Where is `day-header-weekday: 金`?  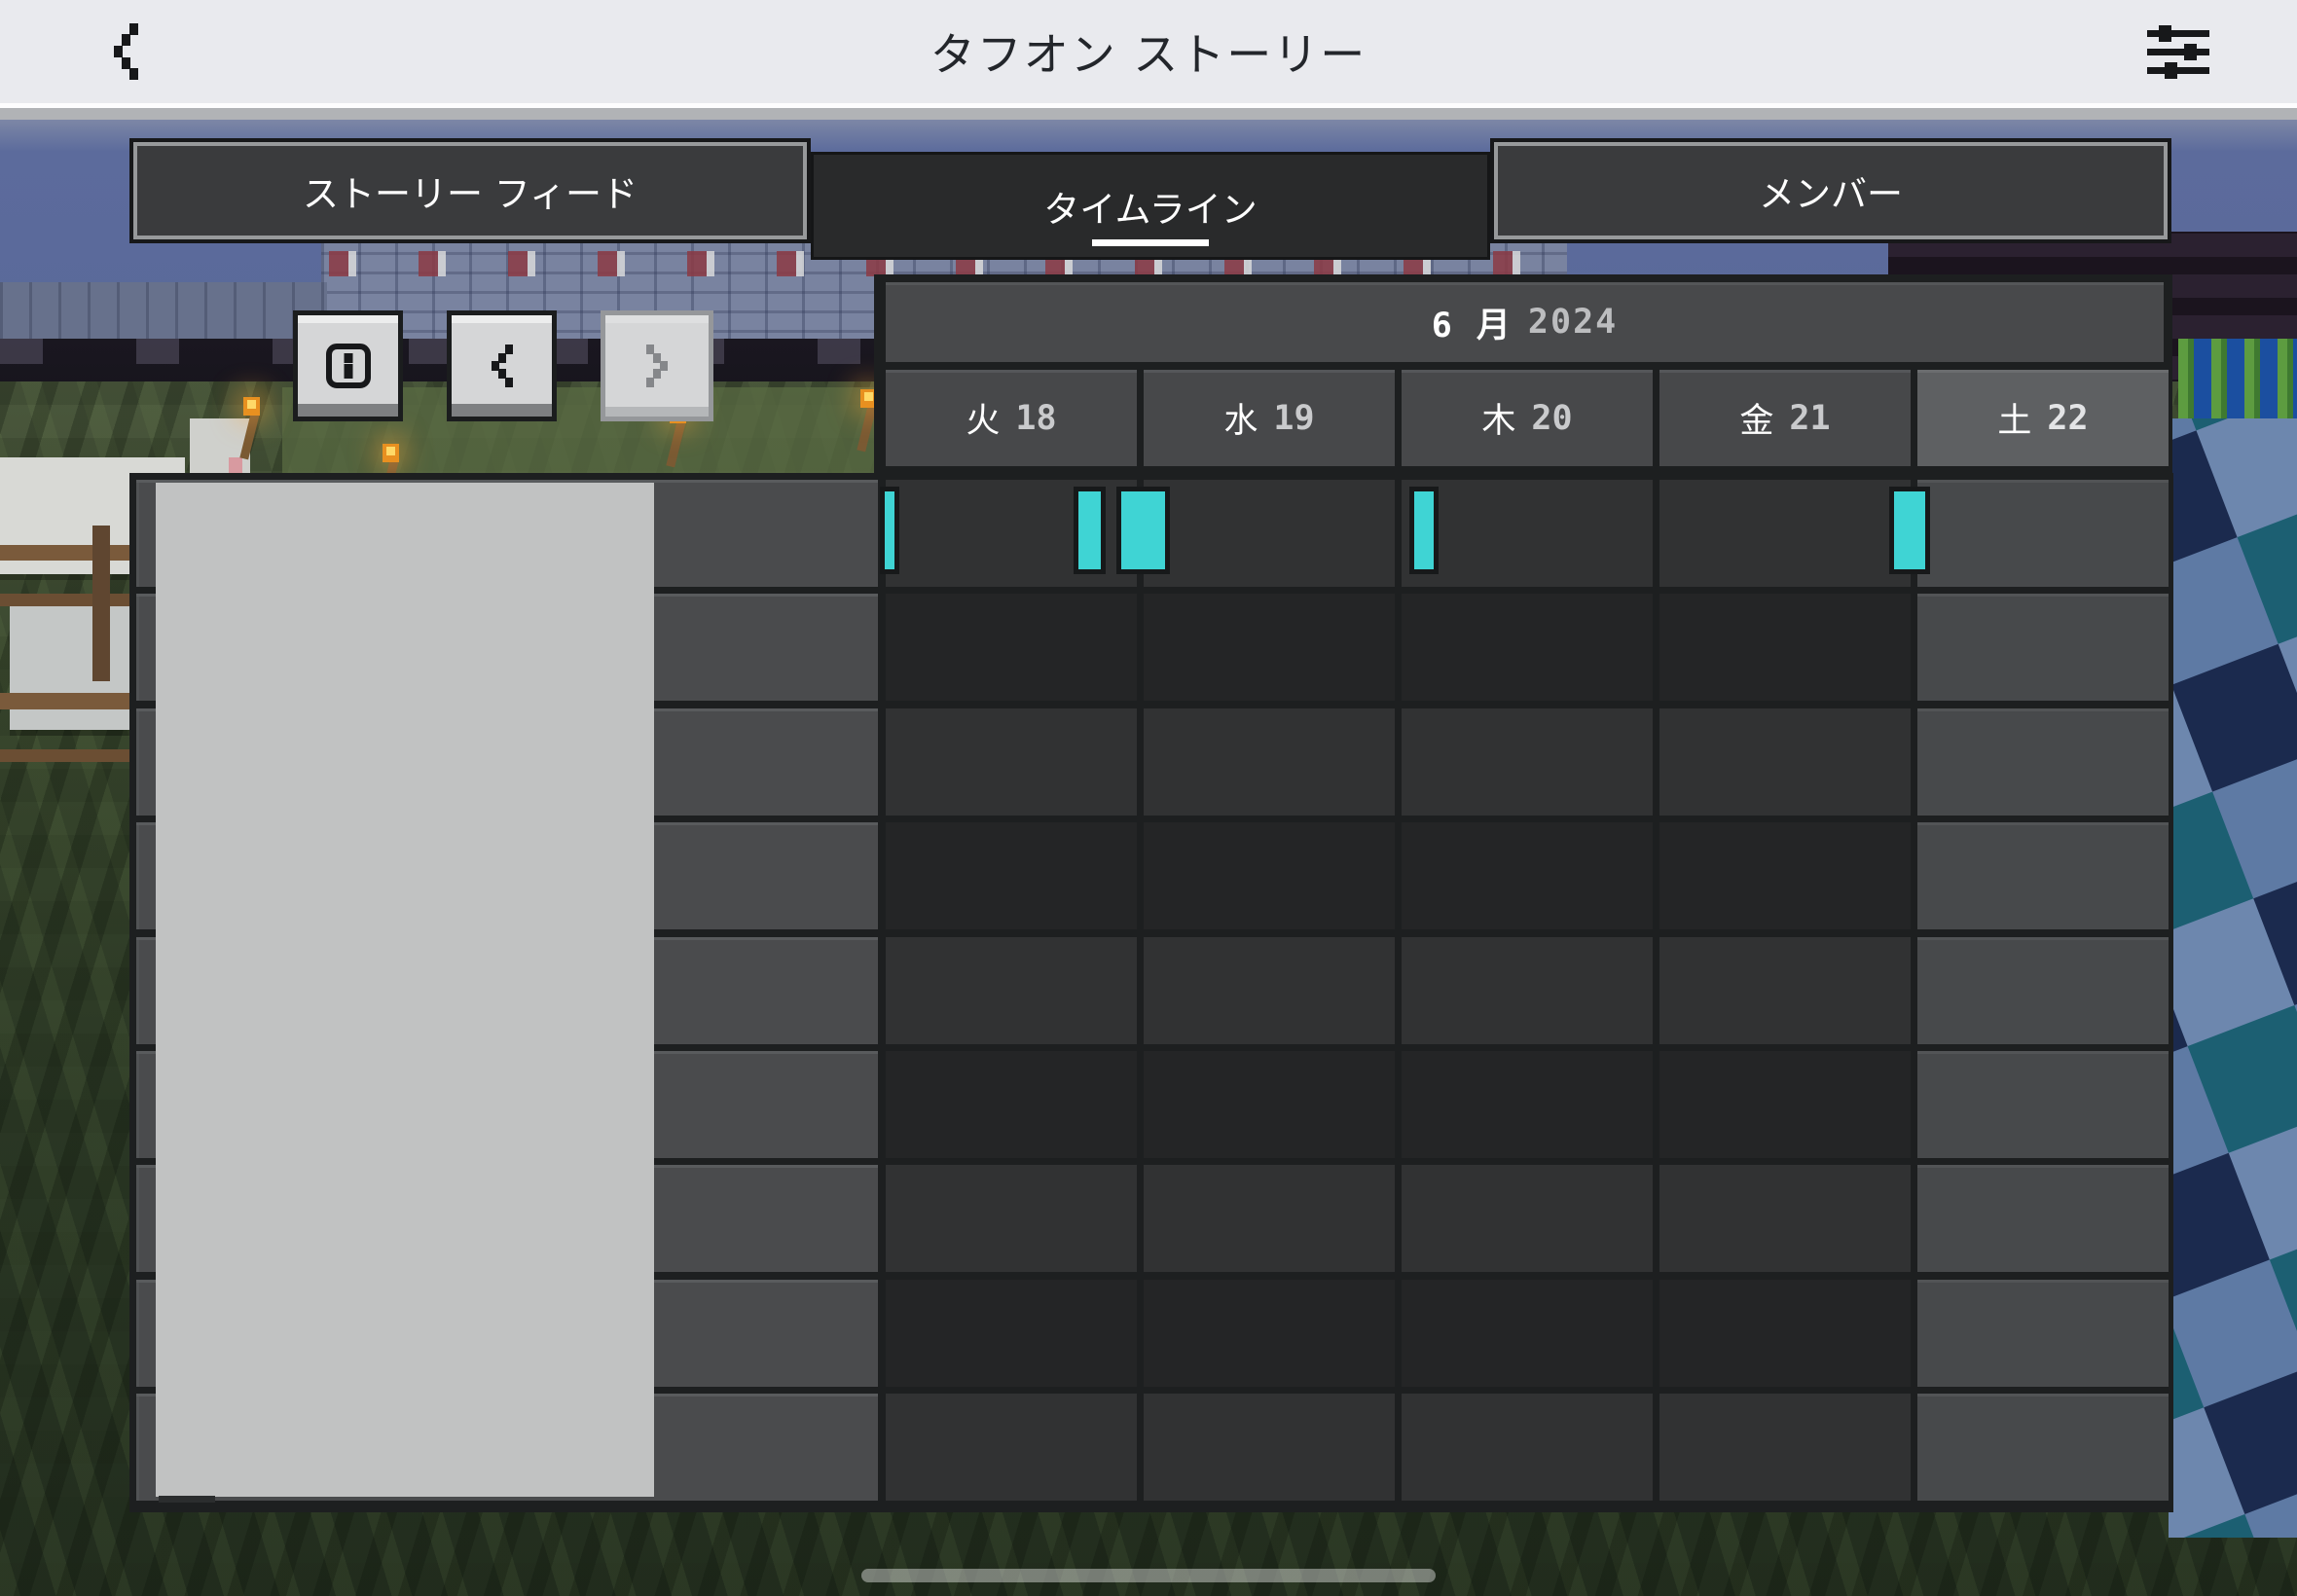
day-header-weekday: 金 is located at coordinates (1756, 421).